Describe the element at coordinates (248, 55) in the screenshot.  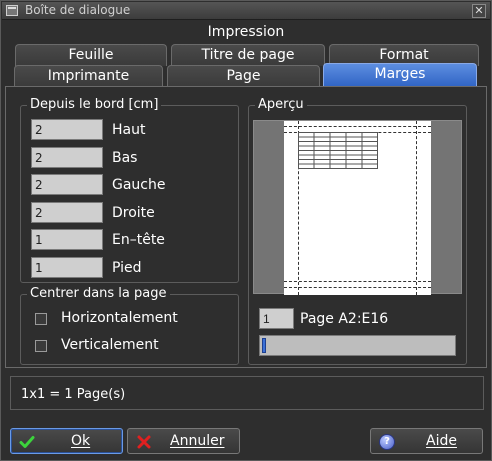
I see `tab-titre-de-page: Titre de page` at that location.